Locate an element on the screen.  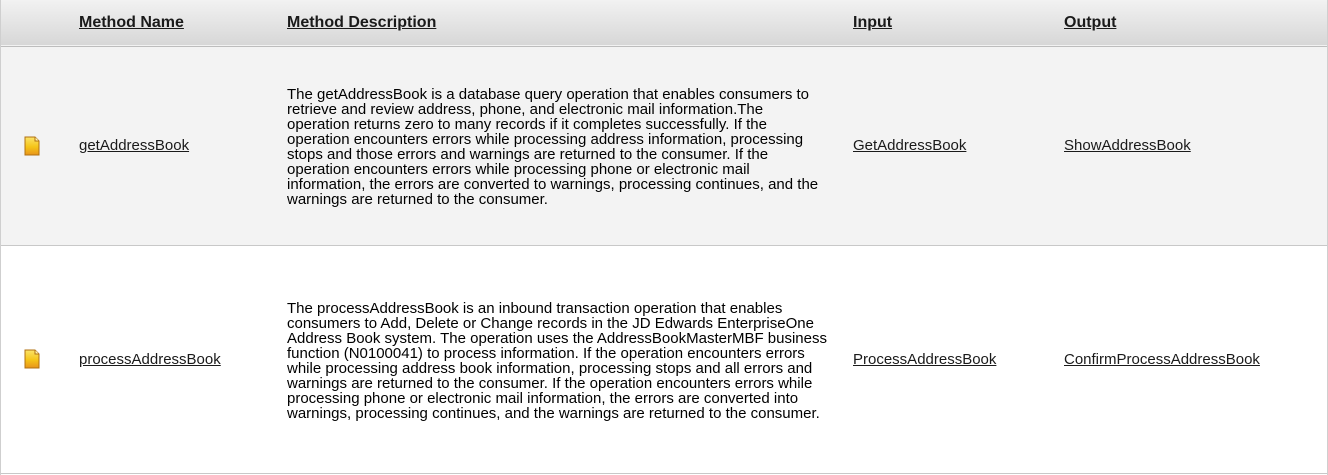
header-method-description-label: Method Description is located at coordinates (361, 22).